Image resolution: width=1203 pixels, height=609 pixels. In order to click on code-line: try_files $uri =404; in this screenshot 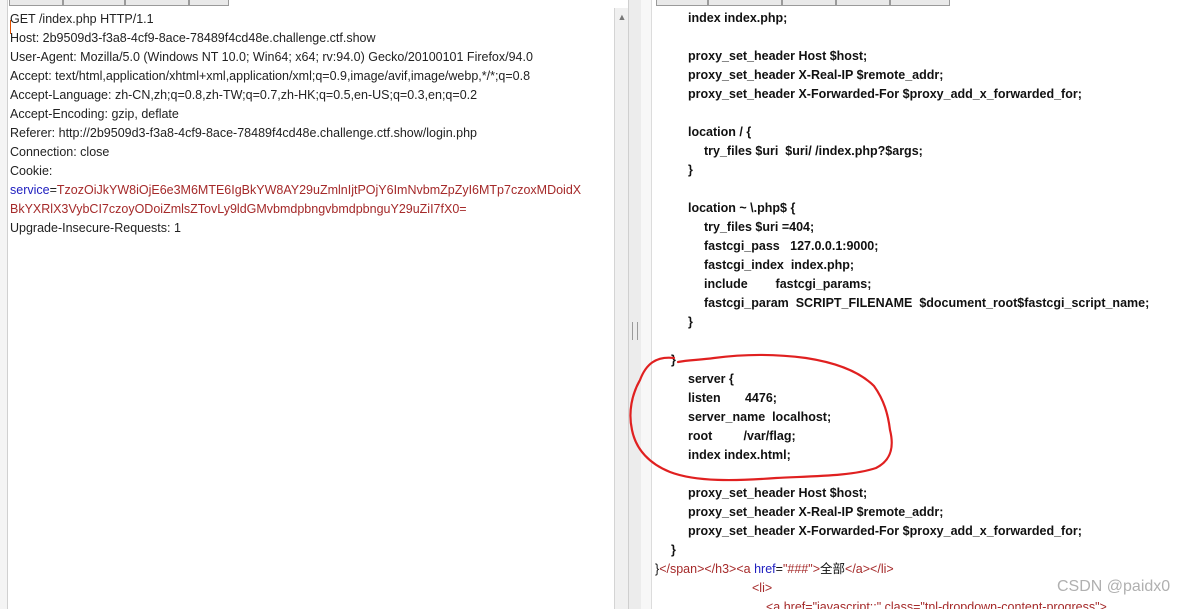, I will do `click(759, 227)`.